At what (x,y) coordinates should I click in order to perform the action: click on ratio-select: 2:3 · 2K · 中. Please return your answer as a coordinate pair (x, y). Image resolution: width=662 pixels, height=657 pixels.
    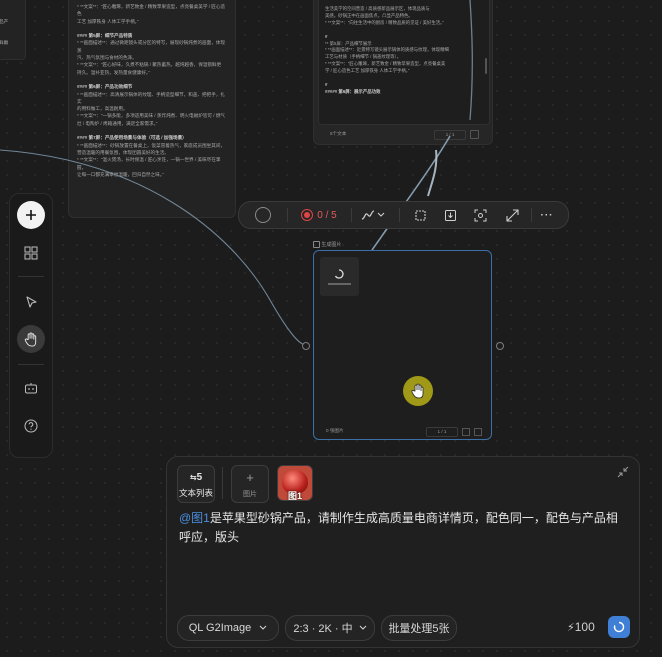
    Looking at the image, I should click on (330, 628).